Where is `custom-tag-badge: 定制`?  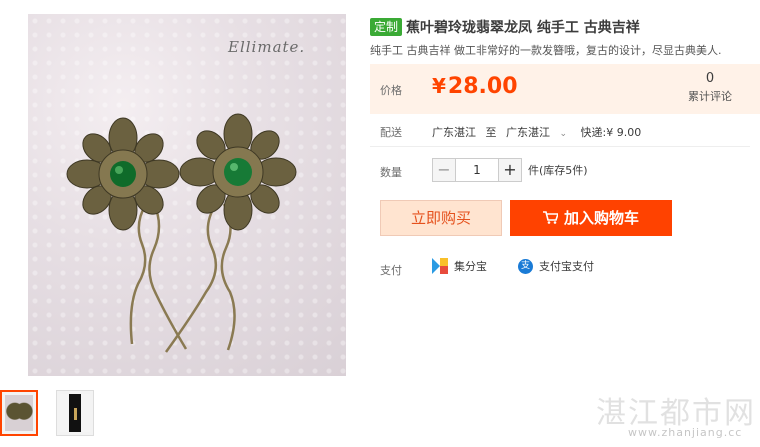 custom-tag-badge: 定制 is located at coordinates (386, 27).